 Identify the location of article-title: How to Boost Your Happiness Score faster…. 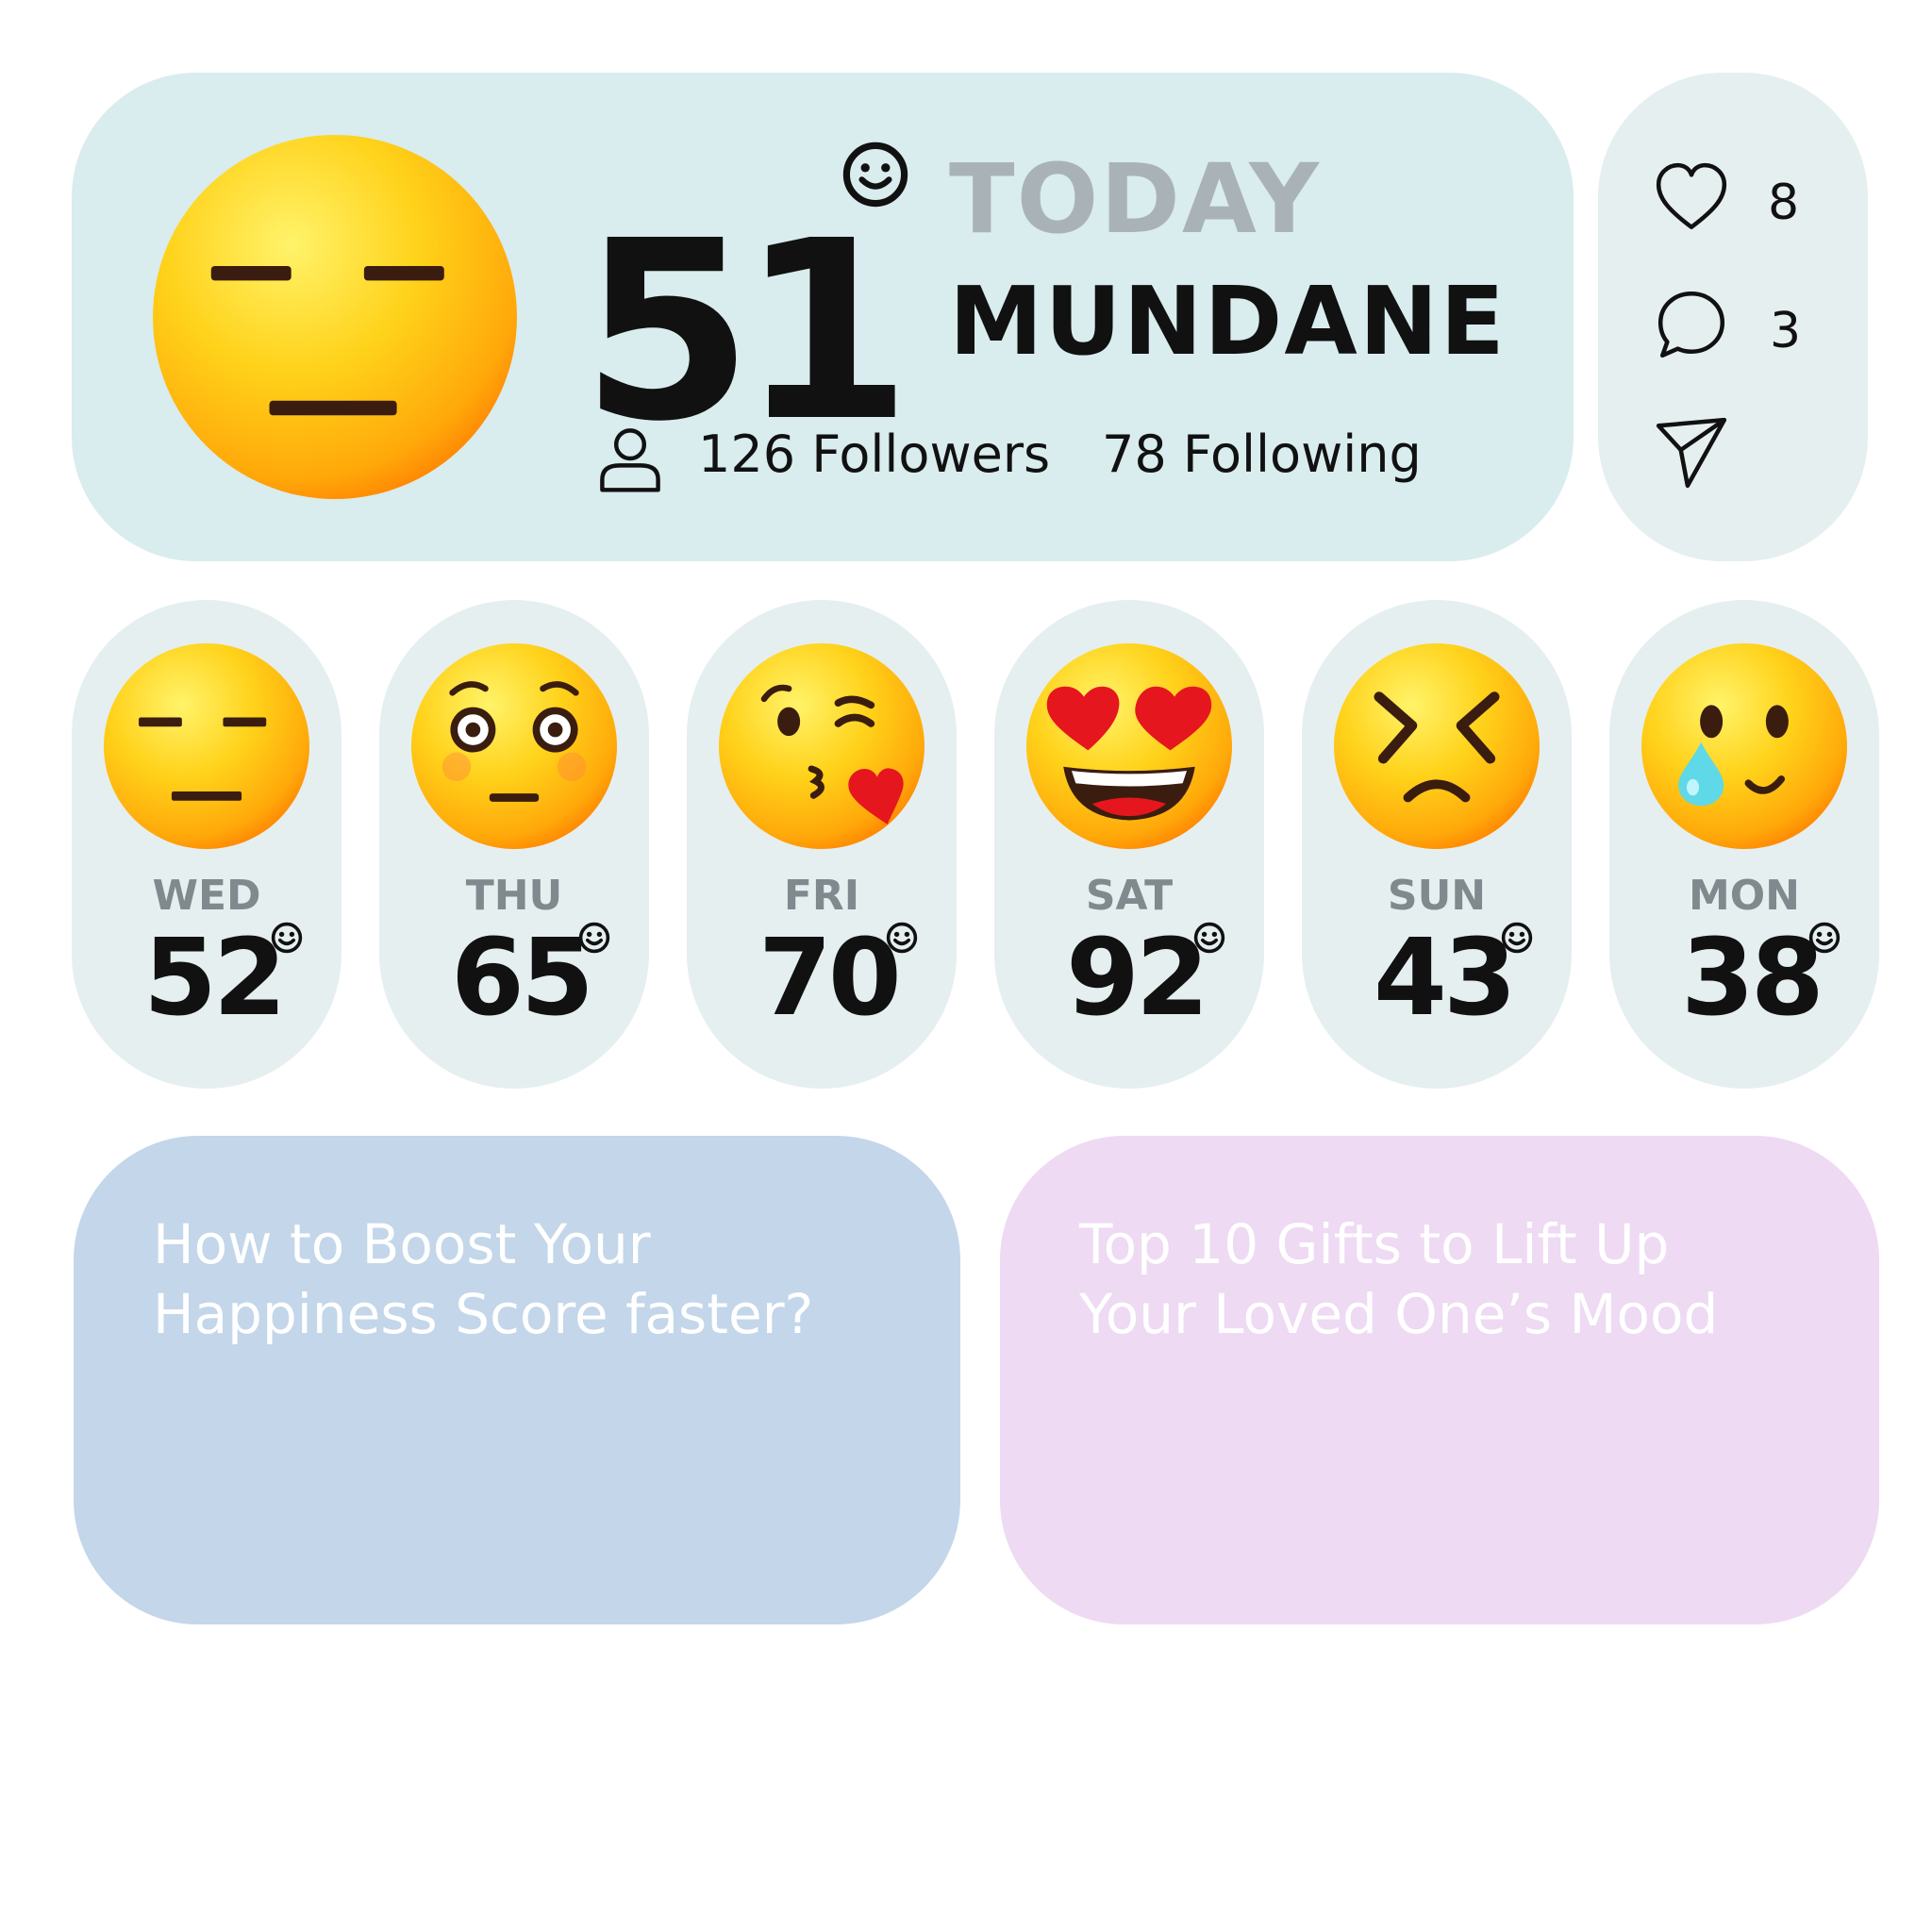
(483, 1279).